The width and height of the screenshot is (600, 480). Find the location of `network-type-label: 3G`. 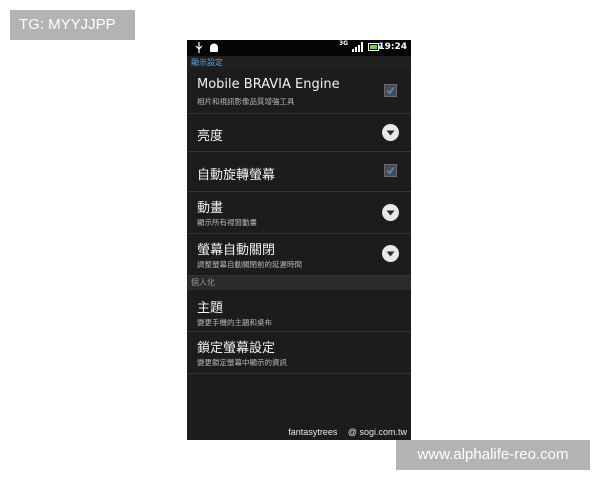

network-type-label: 3G is located at coordinates (344, 43).